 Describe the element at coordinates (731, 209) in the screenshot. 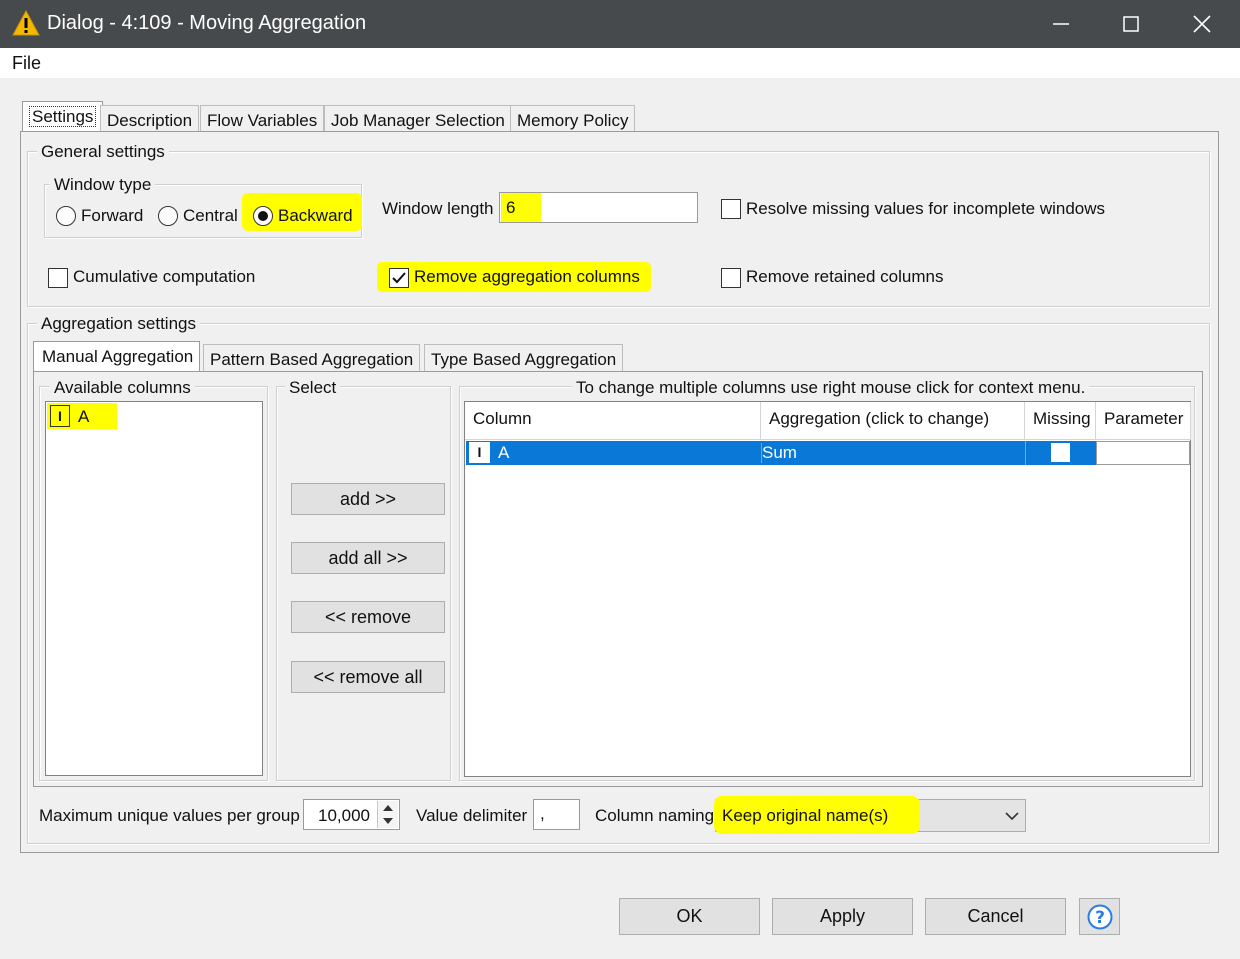

I see `resolve-missing-checkbox` at that location.